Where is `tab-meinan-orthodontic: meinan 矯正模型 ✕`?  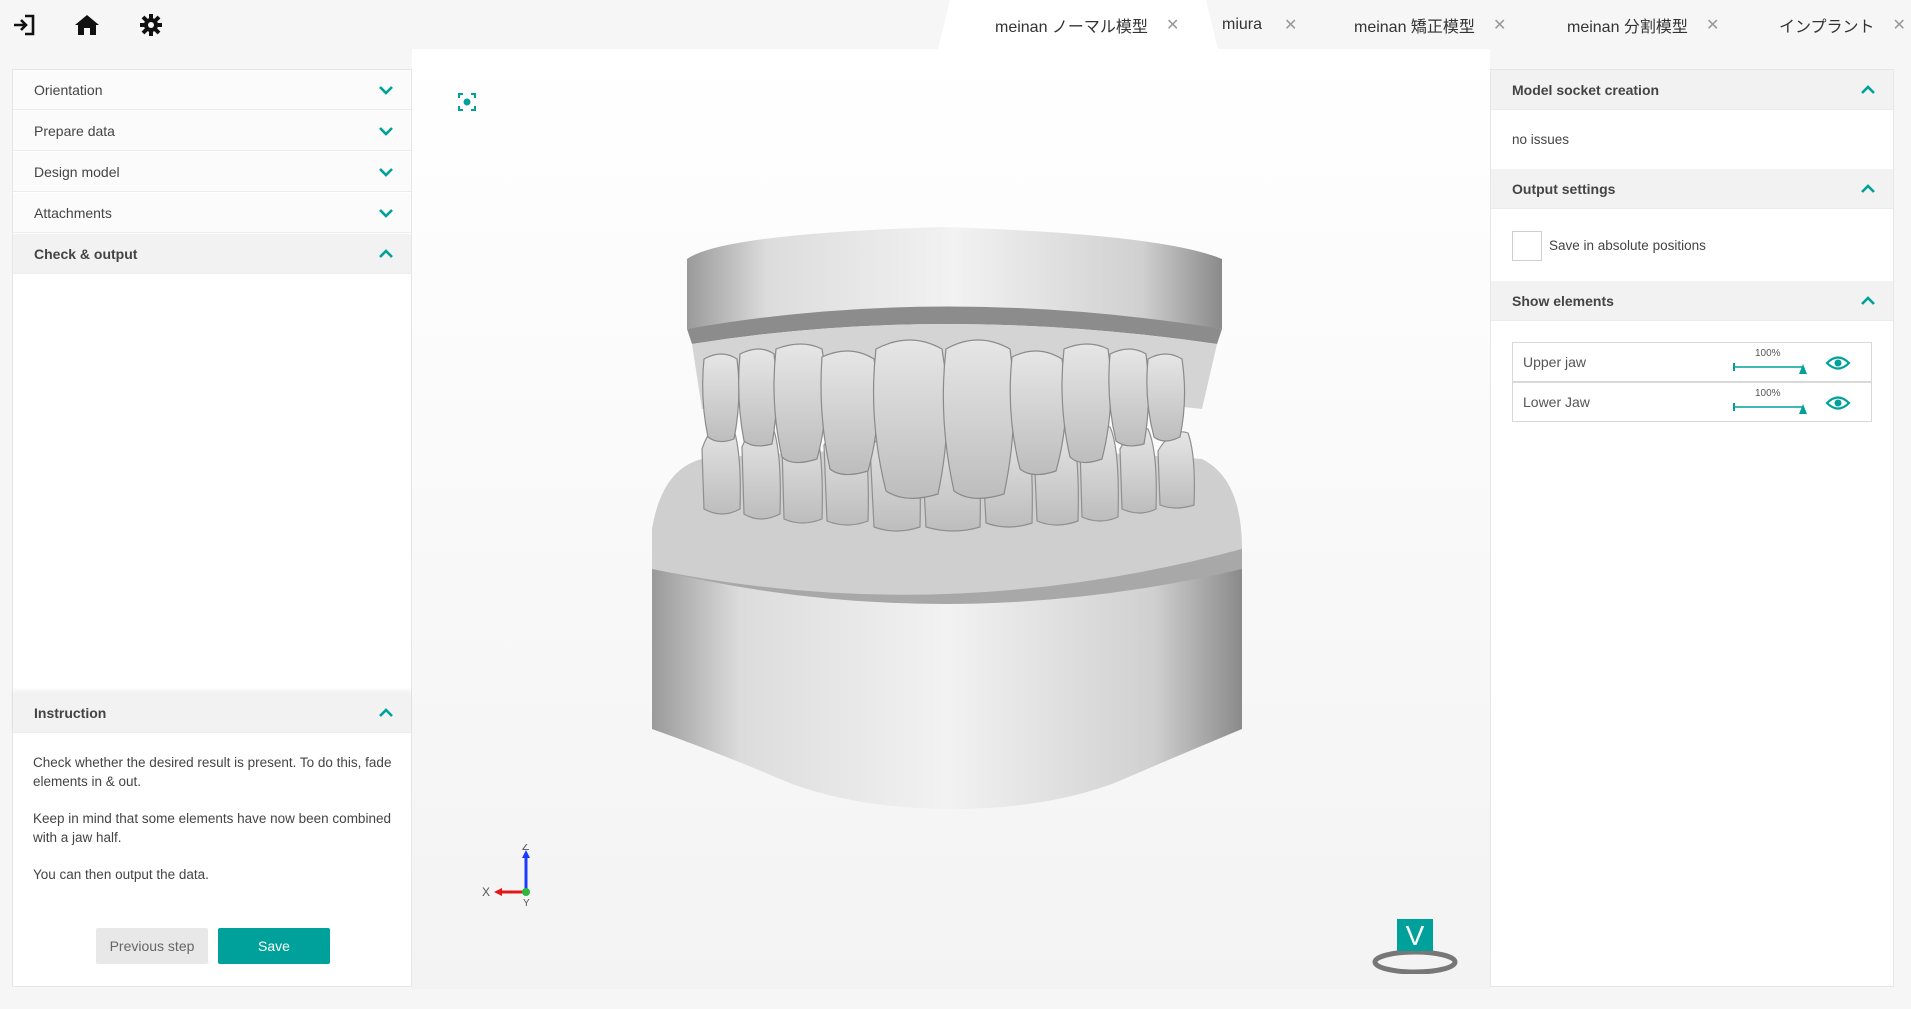 tab-meinan-orthodontic: meinan 矯正模型 ✕ is located at coordinates (1454, 24).